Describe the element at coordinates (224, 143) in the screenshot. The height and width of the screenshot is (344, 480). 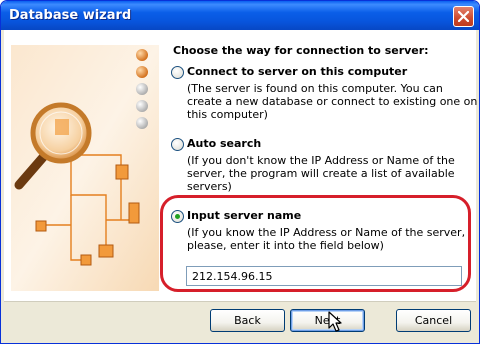
I see `option-label: Auto search` at that location.